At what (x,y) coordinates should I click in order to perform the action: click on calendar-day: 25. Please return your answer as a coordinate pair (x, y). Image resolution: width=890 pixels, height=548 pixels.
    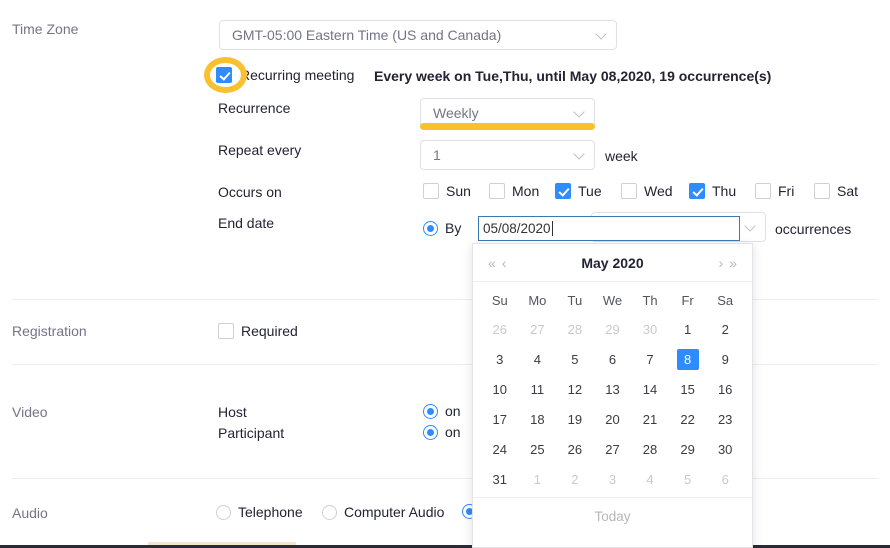
    Looking at the image, I should click on (538, 449).